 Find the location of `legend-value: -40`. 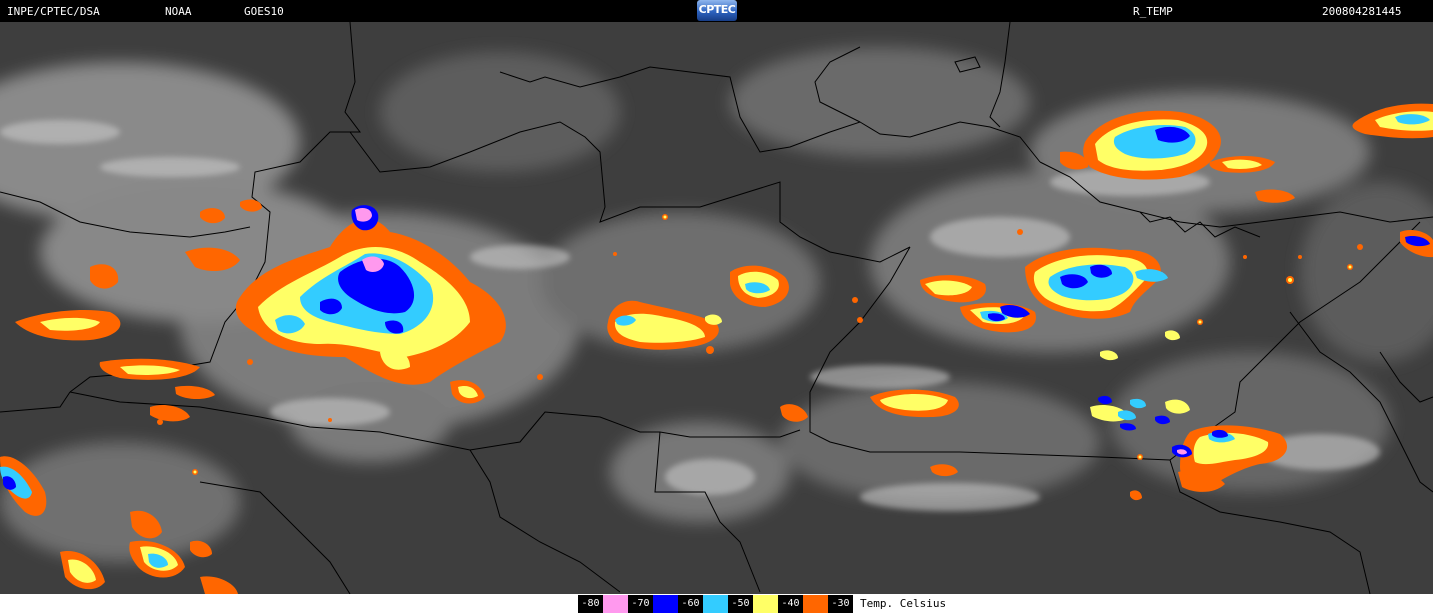

legend-value: -40 is located at coordinates (790, 604).